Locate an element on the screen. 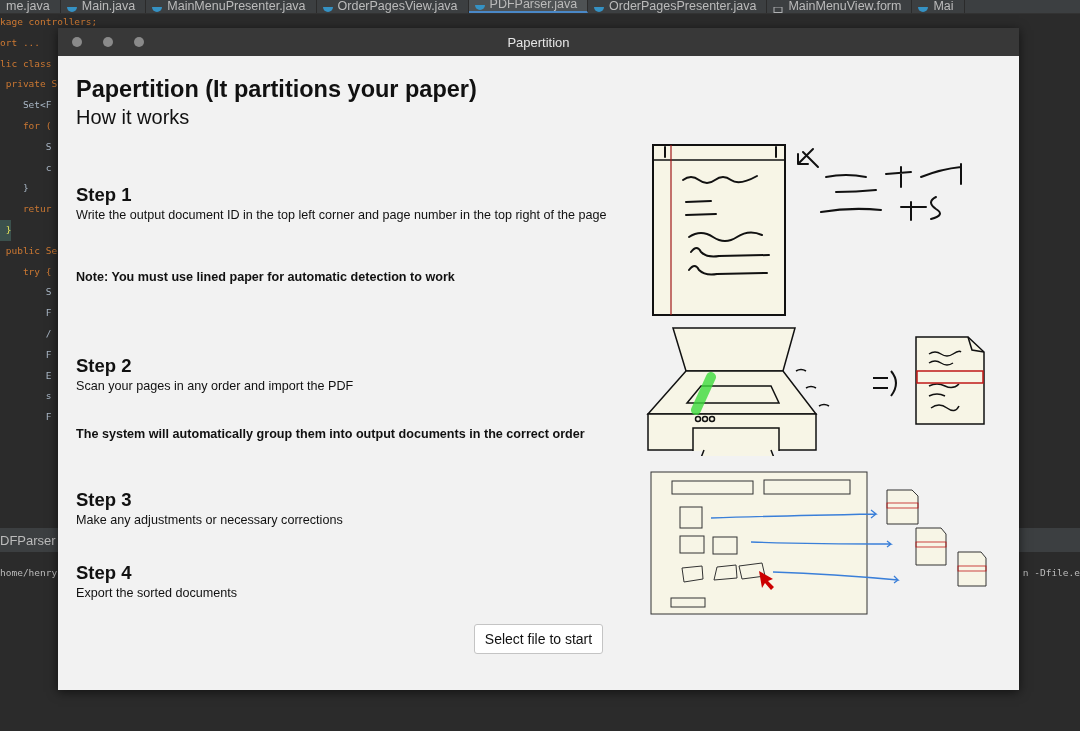  app-heading: Papertition (It partitions your paper) is located at coordinates (276, 89).